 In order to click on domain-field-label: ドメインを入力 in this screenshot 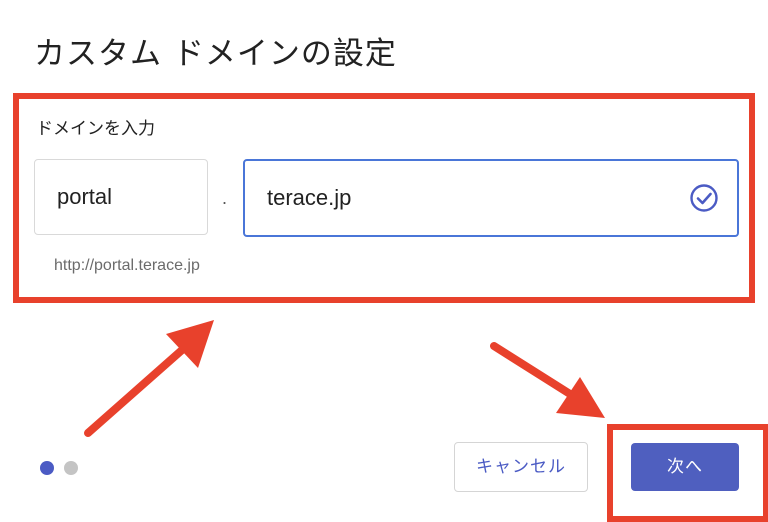, I will do `click(95, 129)`.